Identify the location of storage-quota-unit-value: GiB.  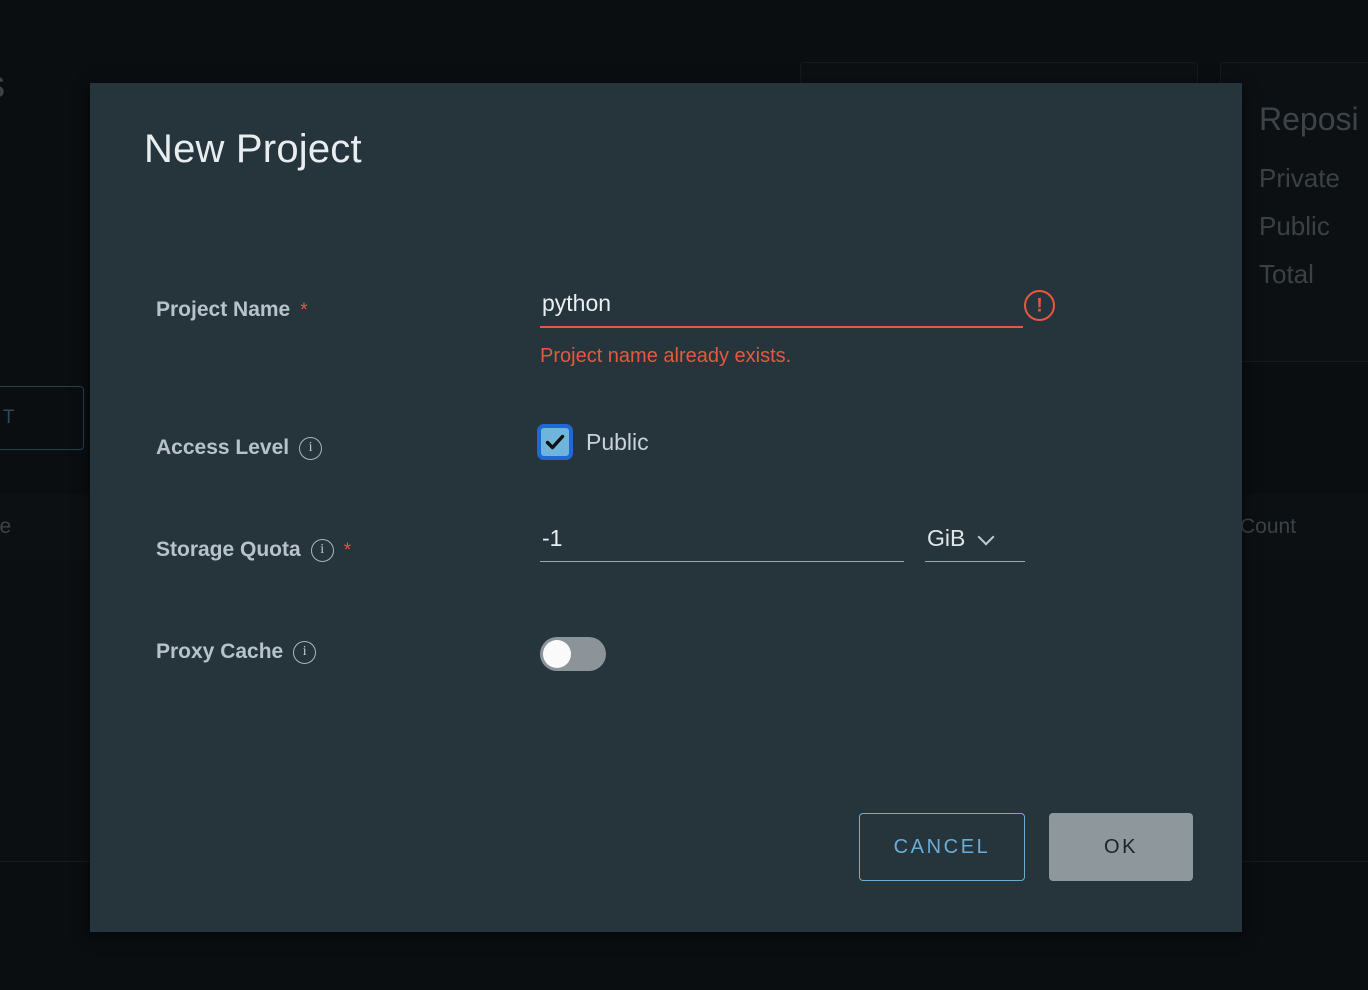
(946, 538).